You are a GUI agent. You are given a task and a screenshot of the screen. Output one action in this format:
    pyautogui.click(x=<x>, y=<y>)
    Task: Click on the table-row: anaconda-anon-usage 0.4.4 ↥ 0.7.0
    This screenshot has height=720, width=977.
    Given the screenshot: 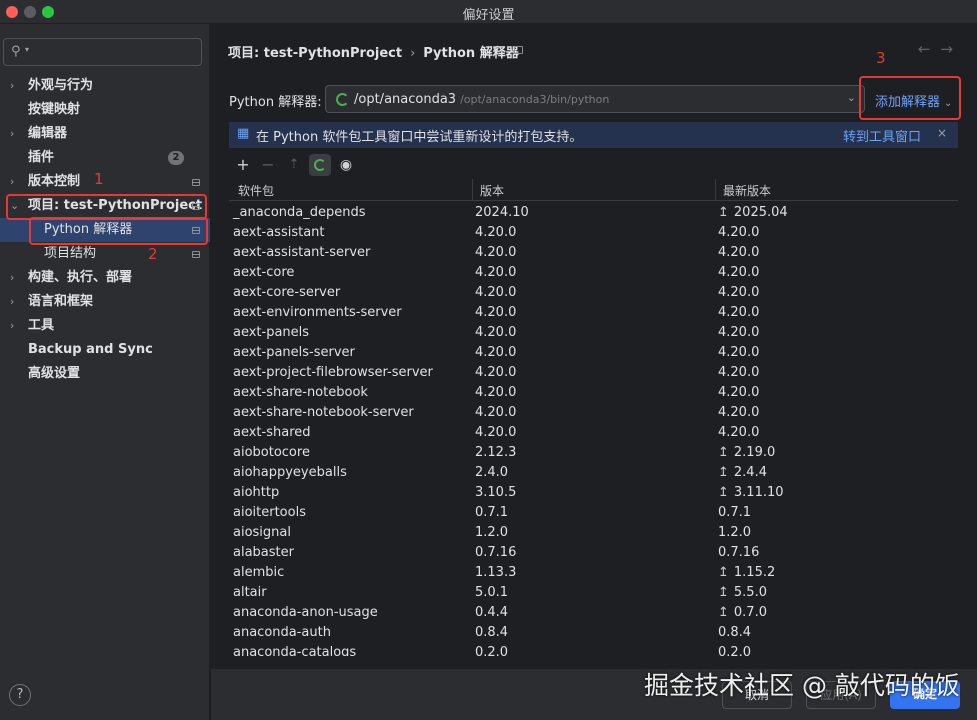 What is the action you would take?
    pyautogui.click(x=593, y=613)
    